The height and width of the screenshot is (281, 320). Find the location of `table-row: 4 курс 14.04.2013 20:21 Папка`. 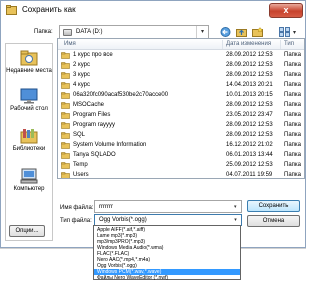

table-row: 4 курс 14.04.2013 20:21 Папка is located at coordinates (181, 85).